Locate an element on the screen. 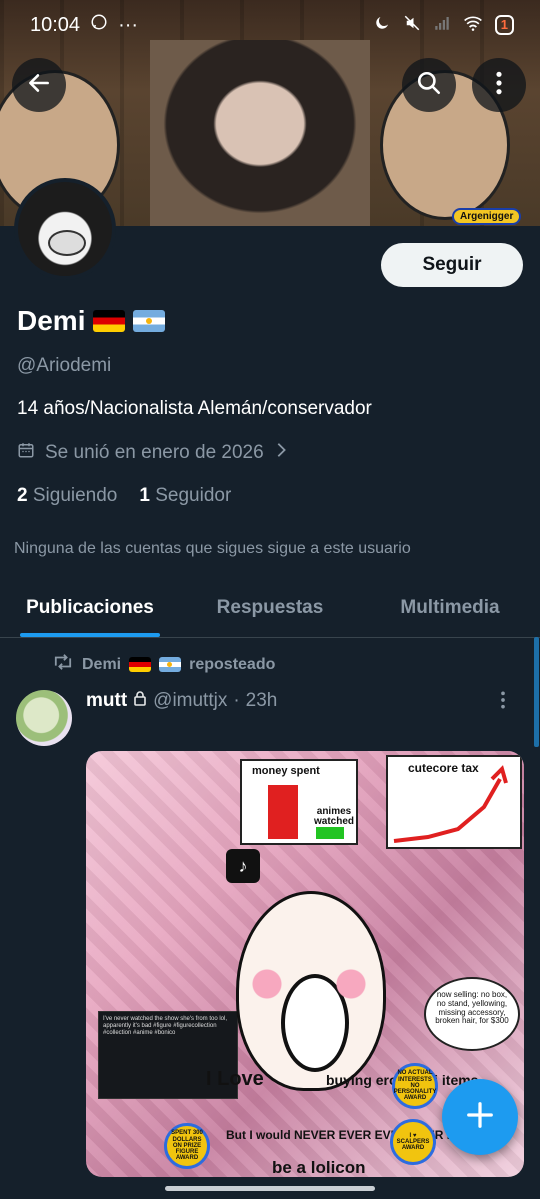 The width and height of the screenshot is (540, 1199). followers-label: Seguidor is located at coordinates (193, 495).